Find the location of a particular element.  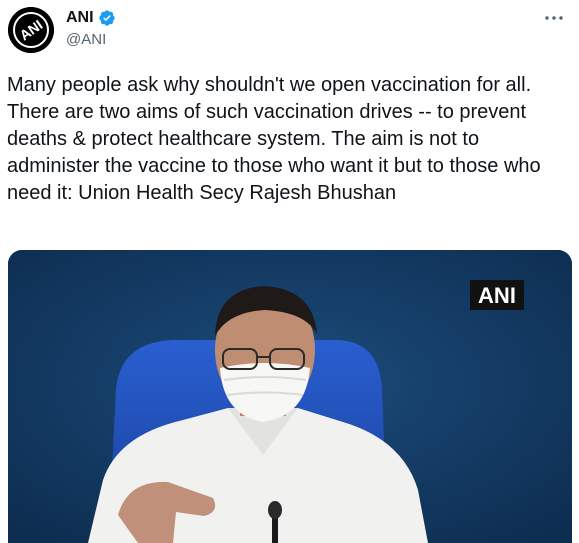

more-options-icon is located at coordinates (554, 18).